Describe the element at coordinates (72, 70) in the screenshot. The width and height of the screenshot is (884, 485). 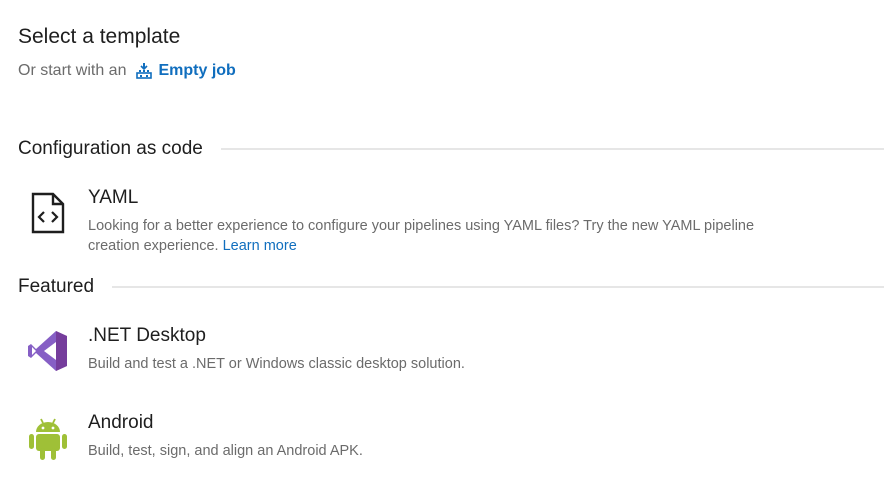
I see `start-prefix: Or start with an` at that location.